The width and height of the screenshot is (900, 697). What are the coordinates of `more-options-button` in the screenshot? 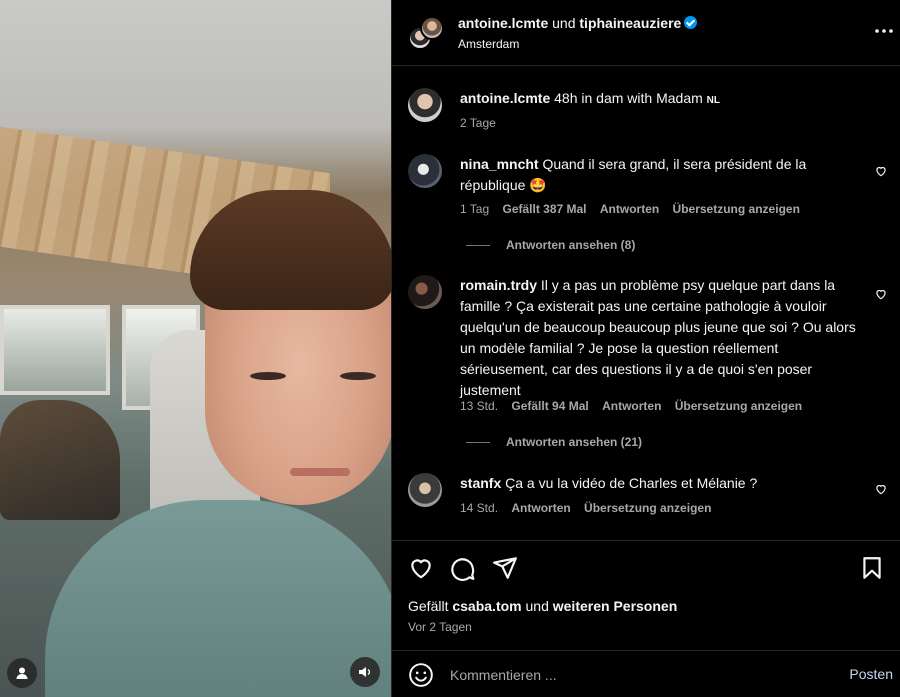 It's located at (884, 33).